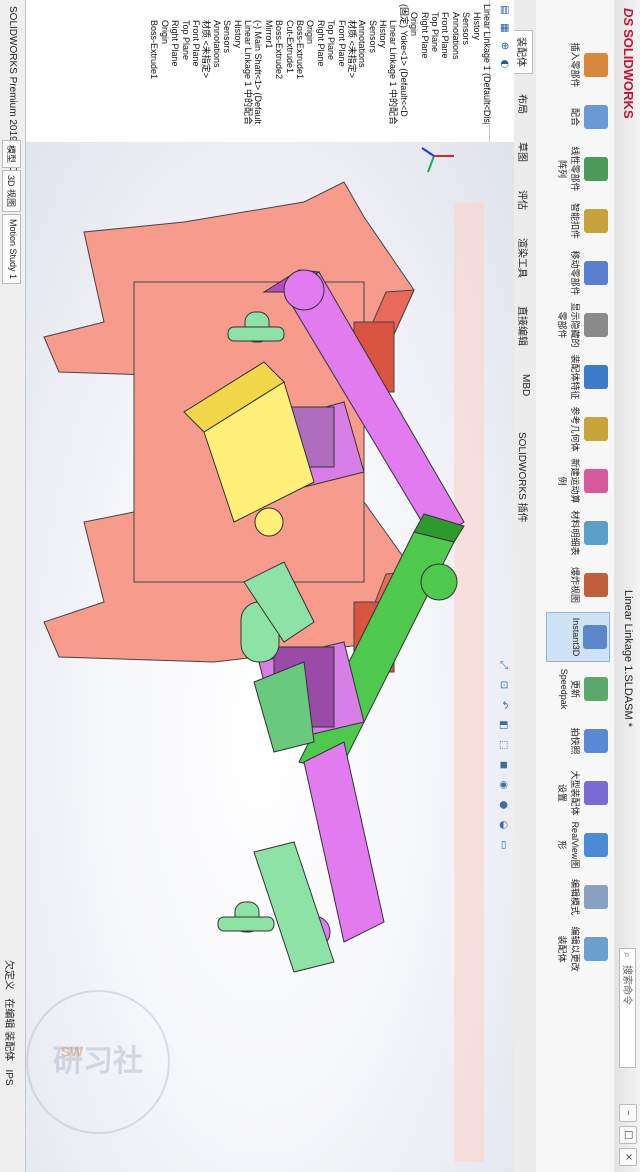 The width and height of the screenshot is (640, 1172). What do you see at coordinates (524, 586) in the screenshot?
I see `command-manager-tabs: 装配体布局草图评估渲染工具直接编辑 MBD SOLIDWORKS 插件` at bounding box center [524, 586].